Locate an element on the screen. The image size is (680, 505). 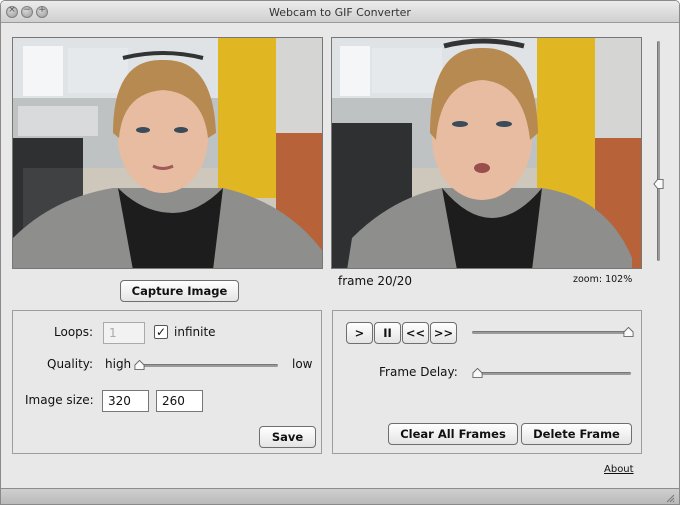
title-bar: × − + Webcam to GIF Converter is located at coordinates (340, 12).